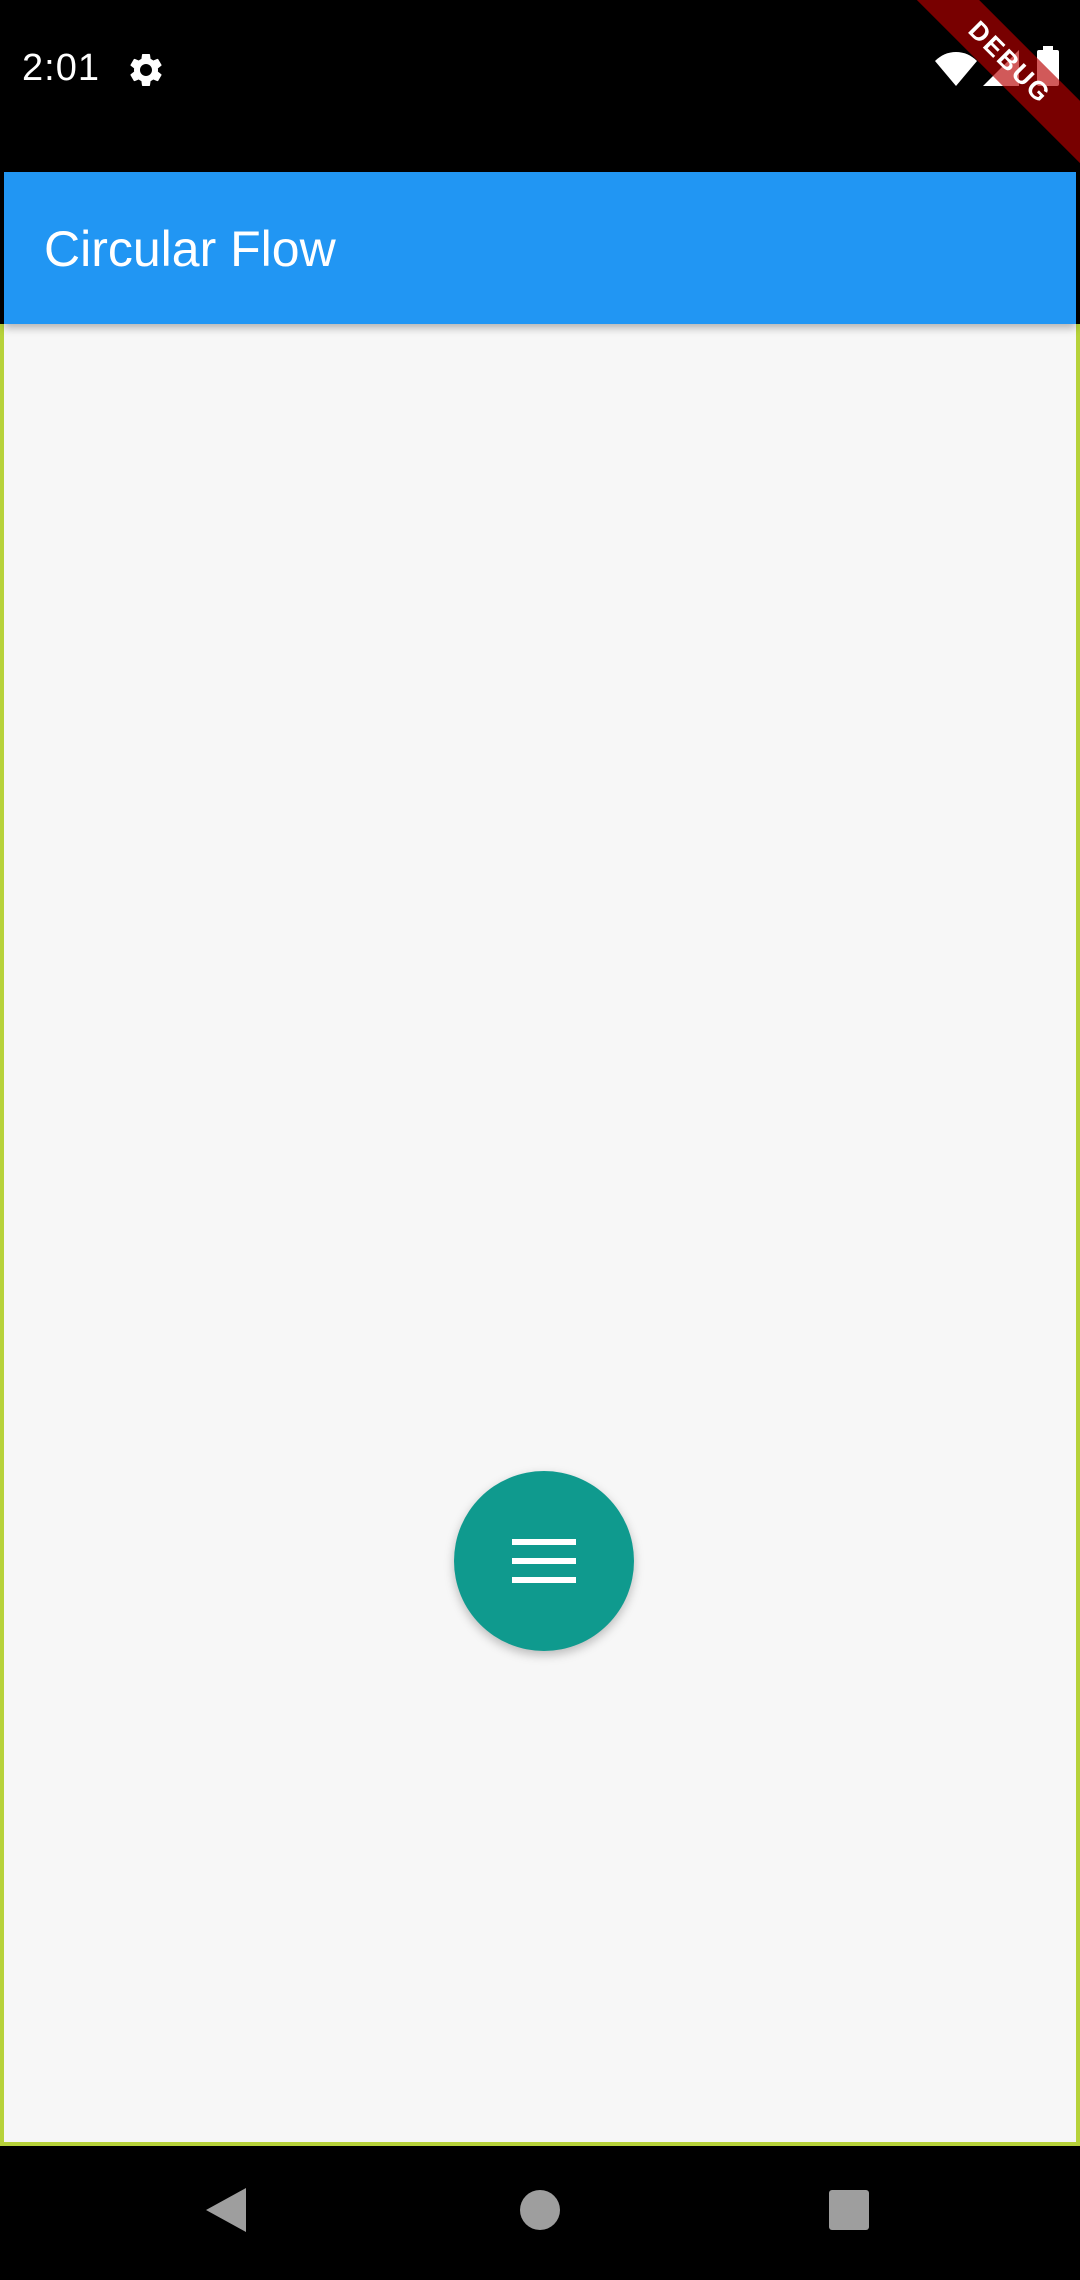 The height and width of the screenshot is (2280, 1080). What do you see at coordinates (956, 69) in the screenshot?
I see `wifi-icon` at bounding box center [956, 69].